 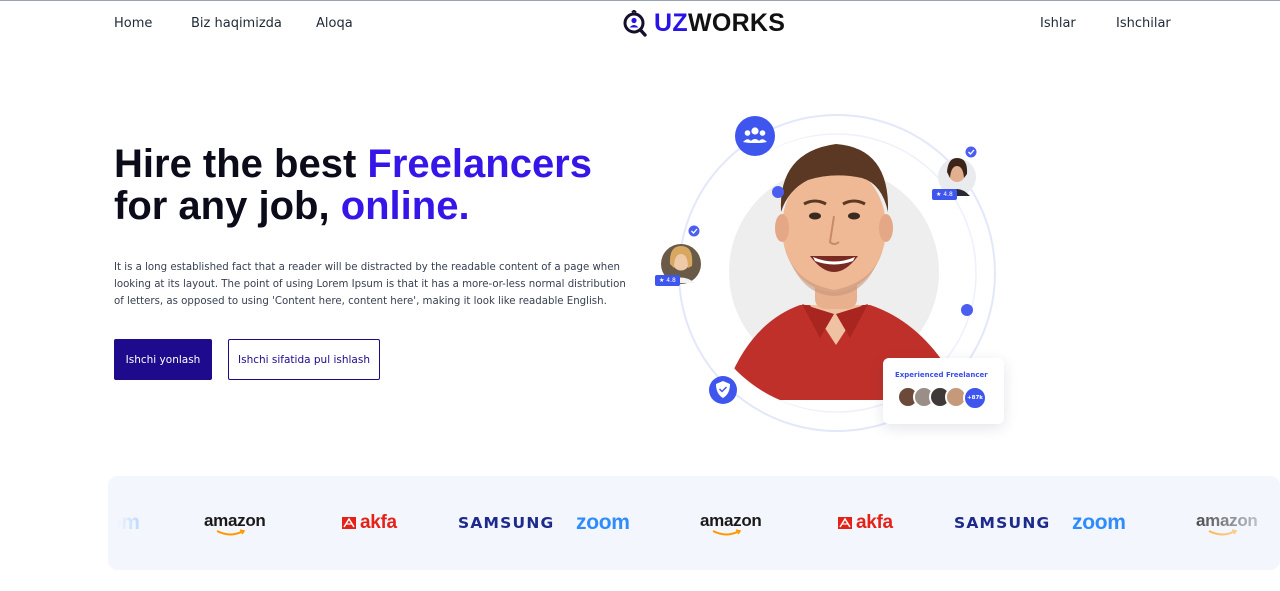 I want to click on hero-title-part2: for any job,, so click(x=227, y=206).